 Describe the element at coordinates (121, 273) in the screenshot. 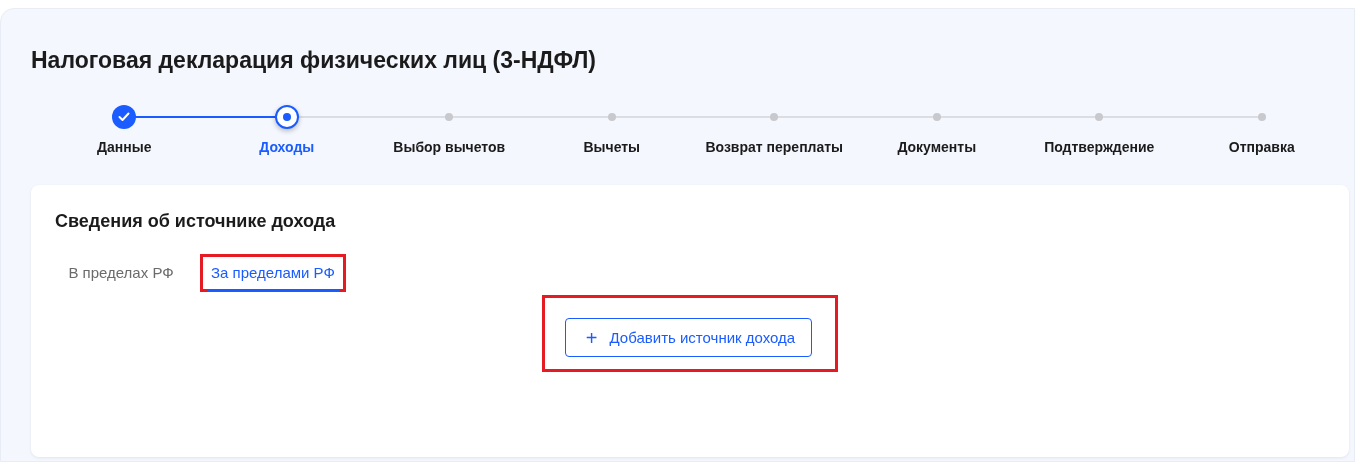

I see `tab: В пределах РФ` at that location.